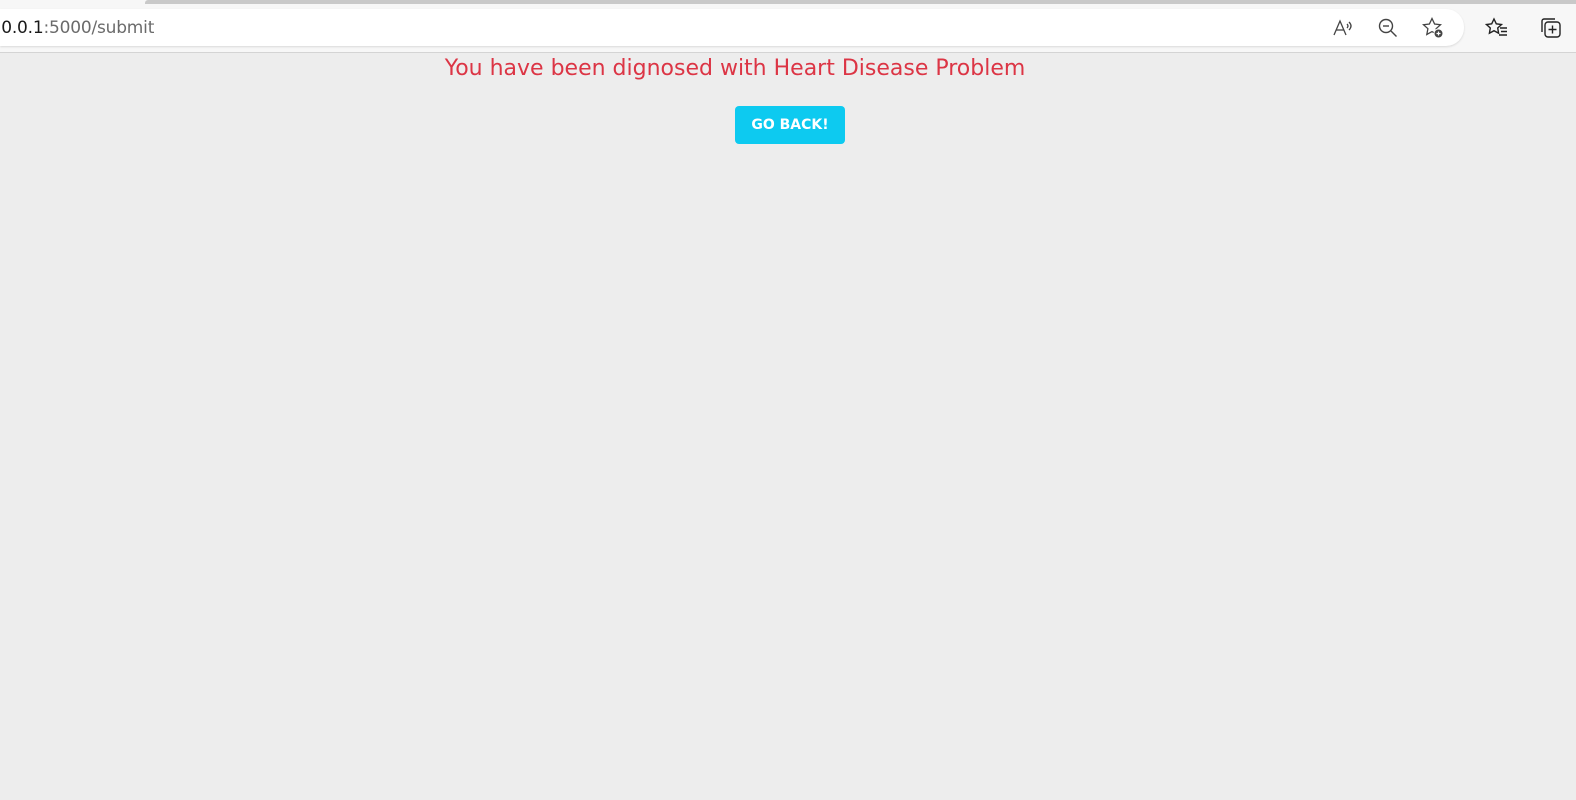  I want to click on browser-toolbar: .0.0.1:5000/submit, so click(788, 26).